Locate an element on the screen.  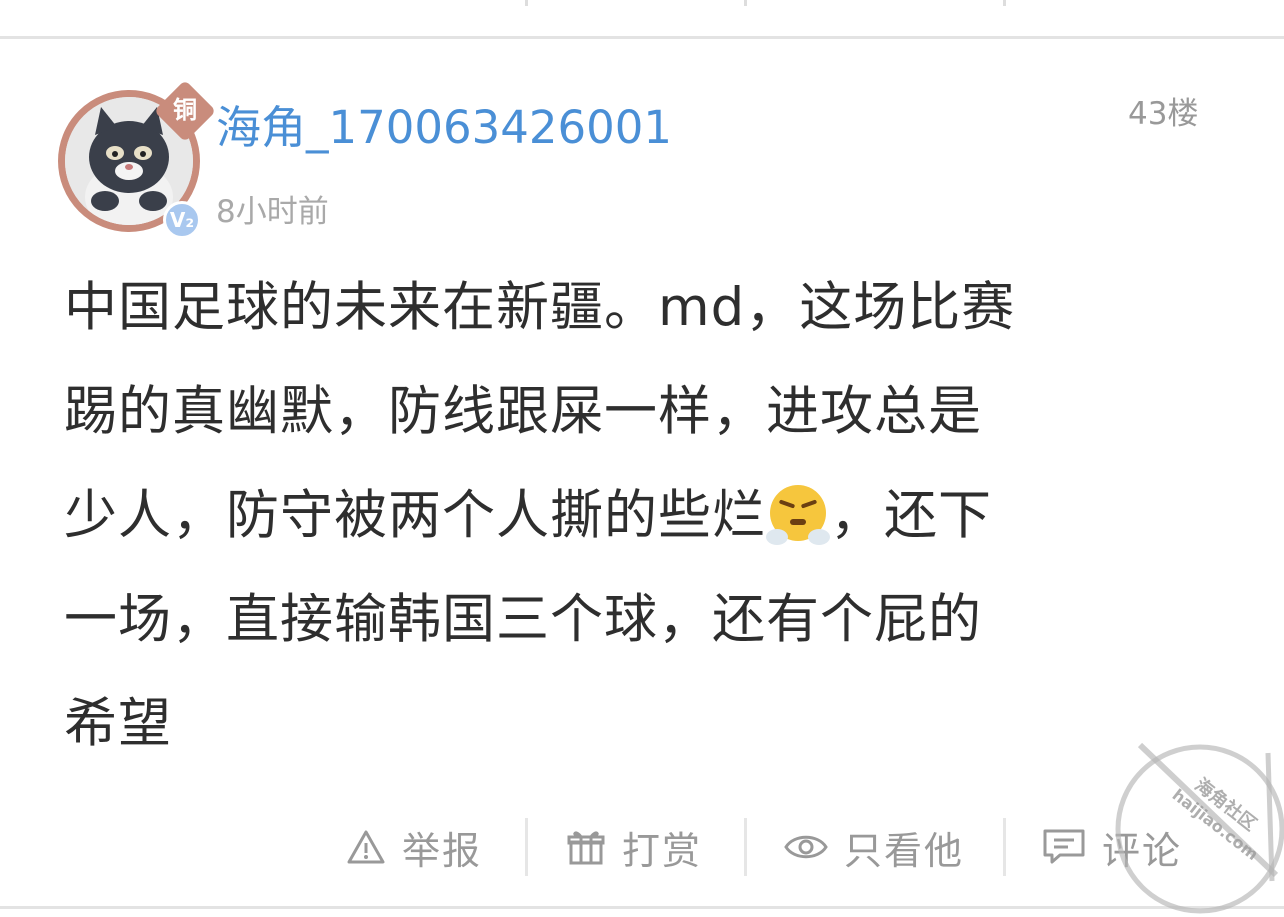
content-line: 一场，直接输韩国三个球，还有个屁的 is located at coordinates (523, 619).